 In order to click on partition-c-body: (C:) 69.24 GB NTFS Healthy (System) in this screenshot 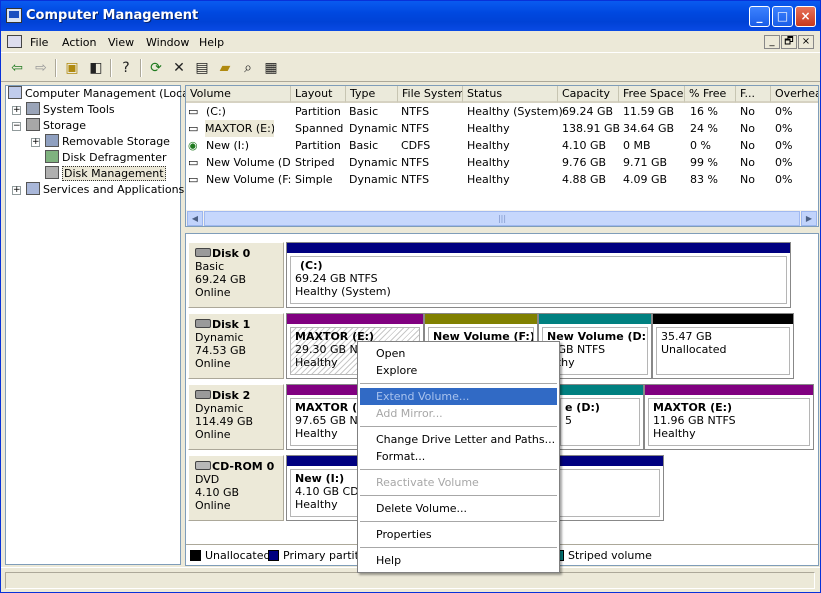, I will do `click(538, 280)`.